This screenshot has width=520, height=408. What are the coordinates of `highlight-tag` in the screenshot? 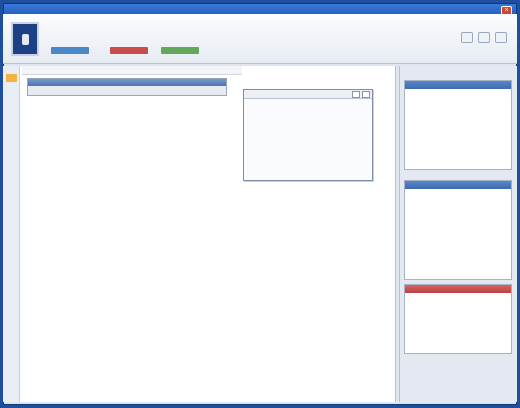 It's located at (11, 78).